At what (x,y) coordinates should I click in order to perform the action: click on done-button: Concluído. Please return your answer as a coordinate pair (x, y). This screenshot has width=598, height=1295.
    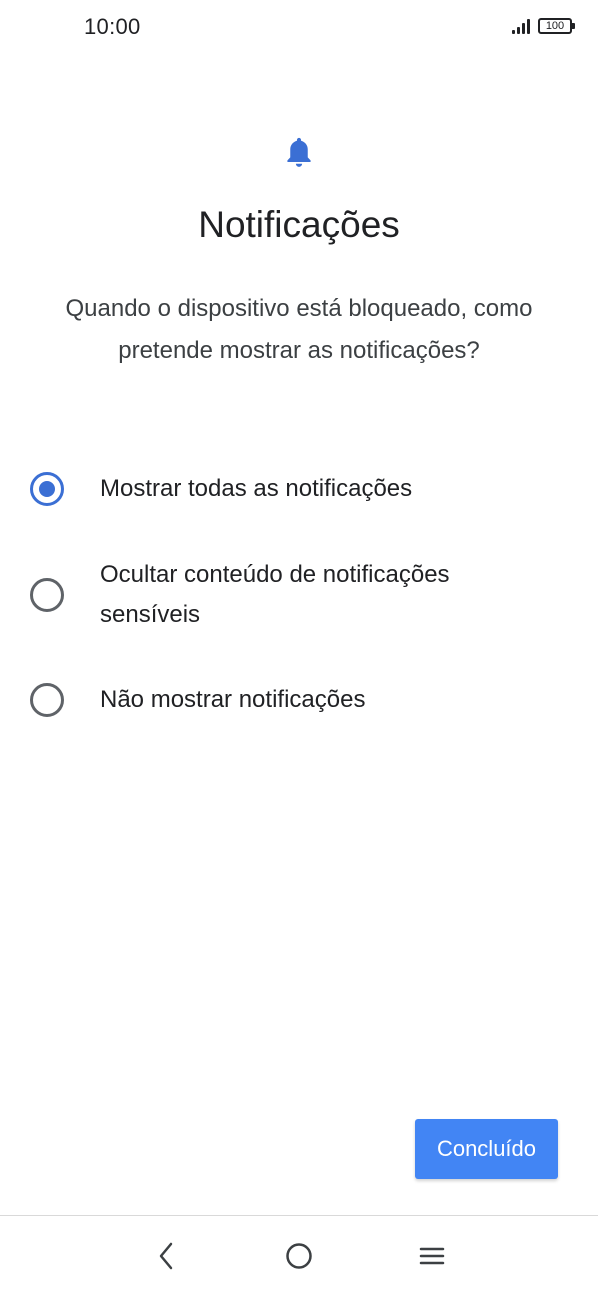
    Looking at the image, I should click on (486, 1149).